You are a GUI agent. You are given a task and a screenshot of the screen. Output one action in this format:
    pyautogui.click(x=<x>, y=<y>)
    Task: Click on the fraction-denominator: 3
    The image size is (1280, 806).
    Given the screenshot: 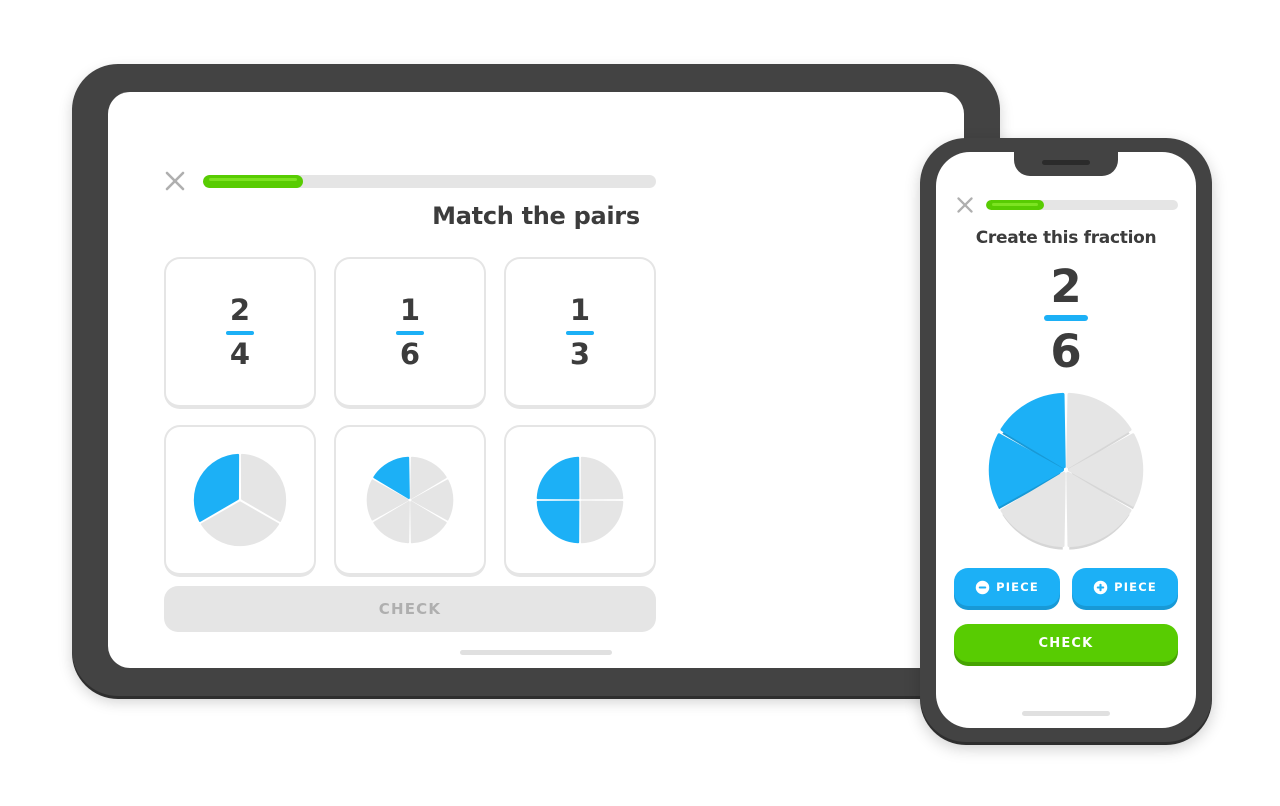 What is the action you would take?
    pyautogui.click(x=580, y=353)
    